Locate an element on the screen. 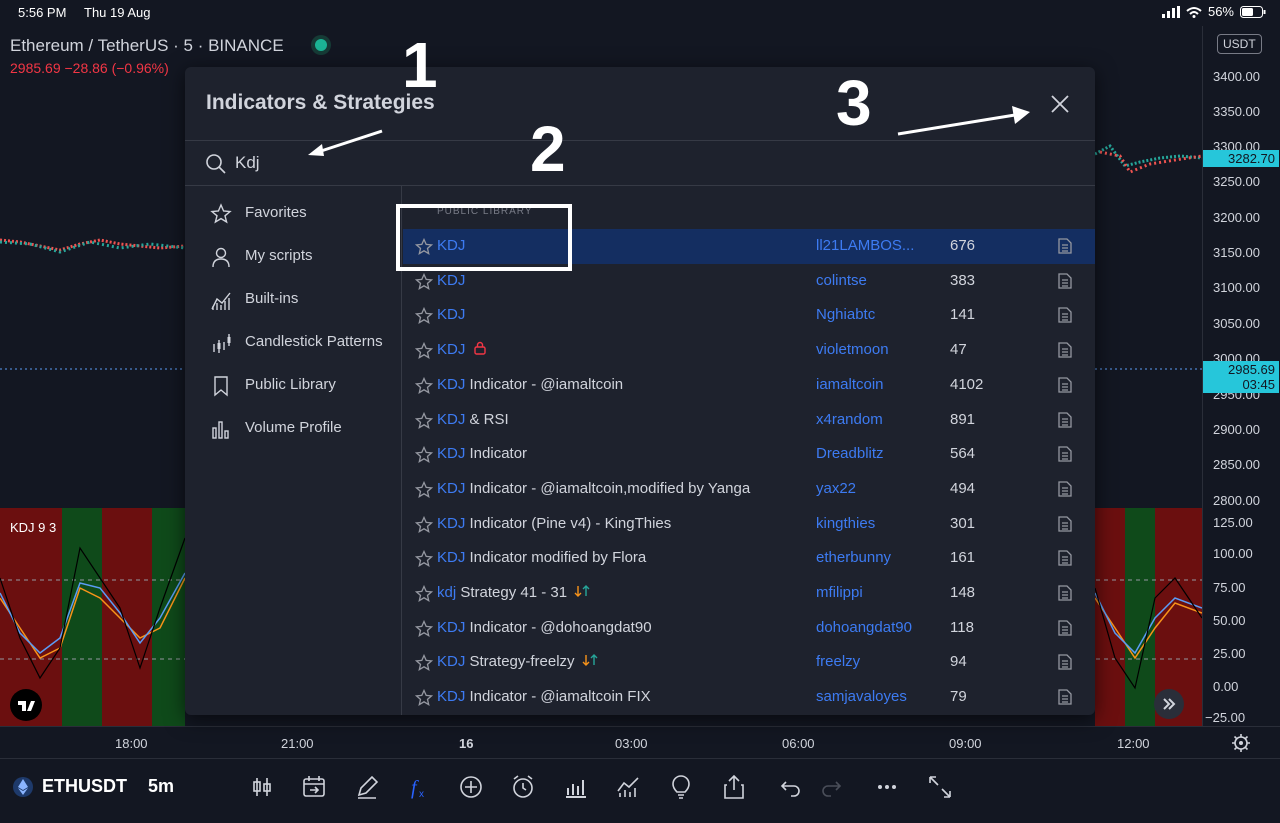  drawing-pen-icon is located at coordinates (367, 787).